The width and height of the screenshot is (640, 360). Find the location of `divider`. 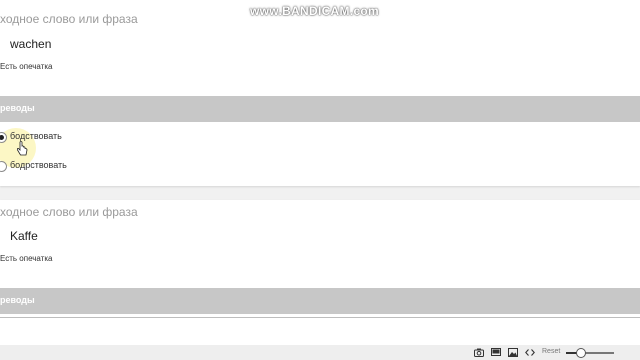

divider is located at coordinates (320, 317).